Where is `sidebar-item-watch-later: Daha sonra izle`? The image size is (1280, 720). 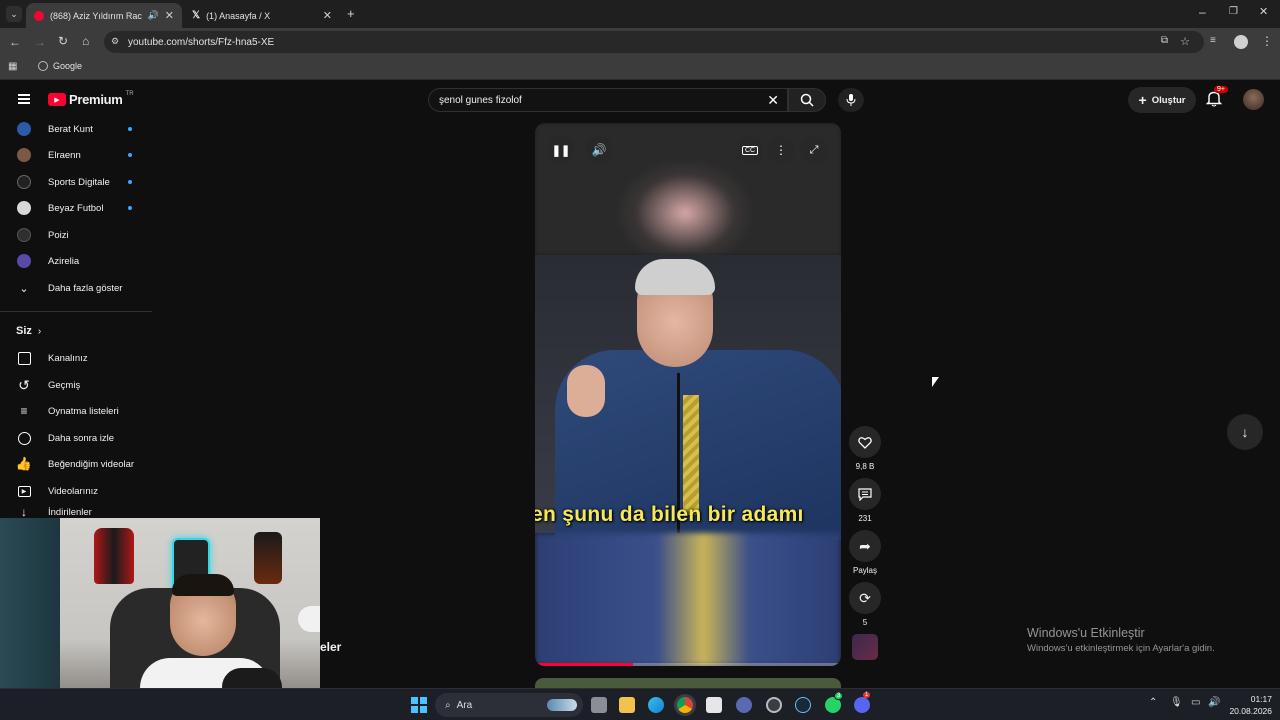
sidebar-item-watch-later: Daha sonra izle is located at coordinates (76, 438).